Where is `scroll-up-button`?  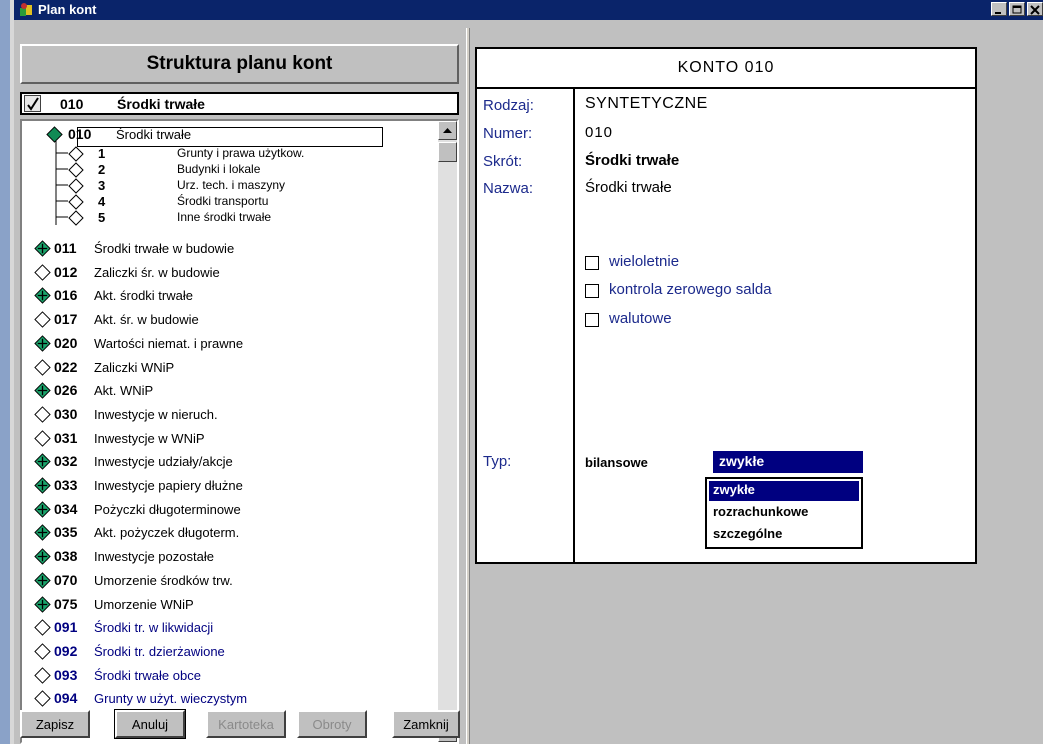
scroll-up-button is located at coordinates (447, 130).